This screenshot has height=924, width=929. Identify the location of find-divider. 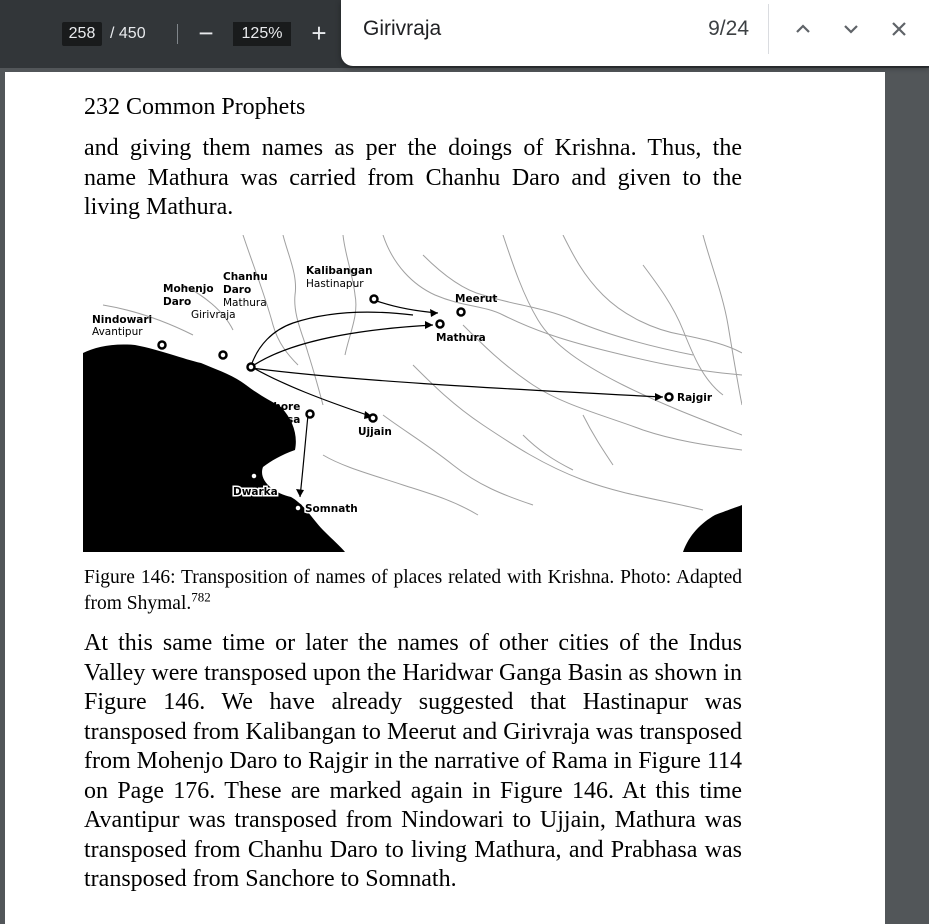
(768, 29).